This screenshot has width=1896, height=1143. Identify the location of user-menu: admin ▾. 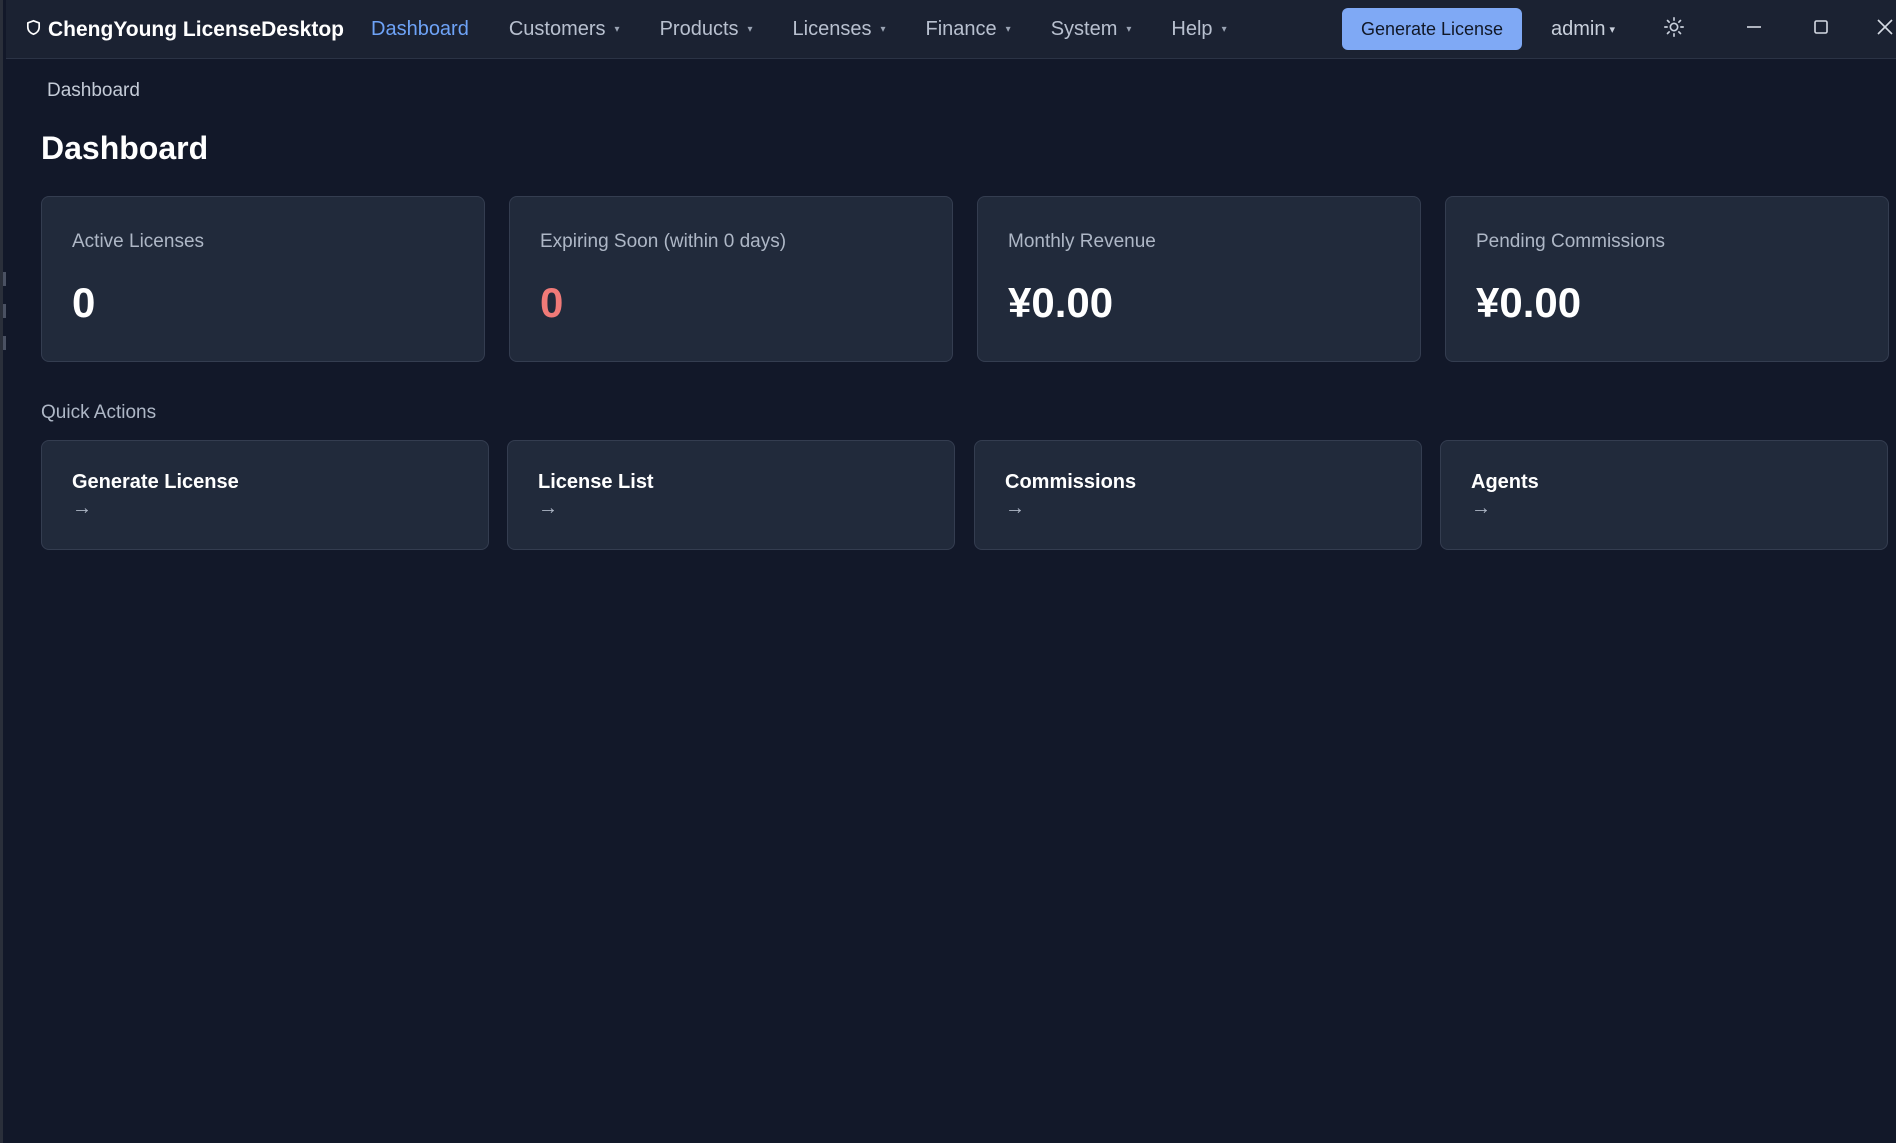
(1583, 29).